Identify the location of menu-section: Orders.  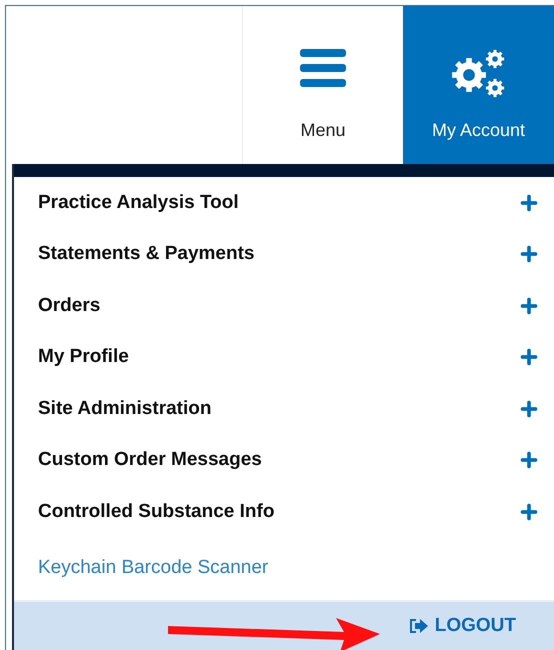
(69, 306).